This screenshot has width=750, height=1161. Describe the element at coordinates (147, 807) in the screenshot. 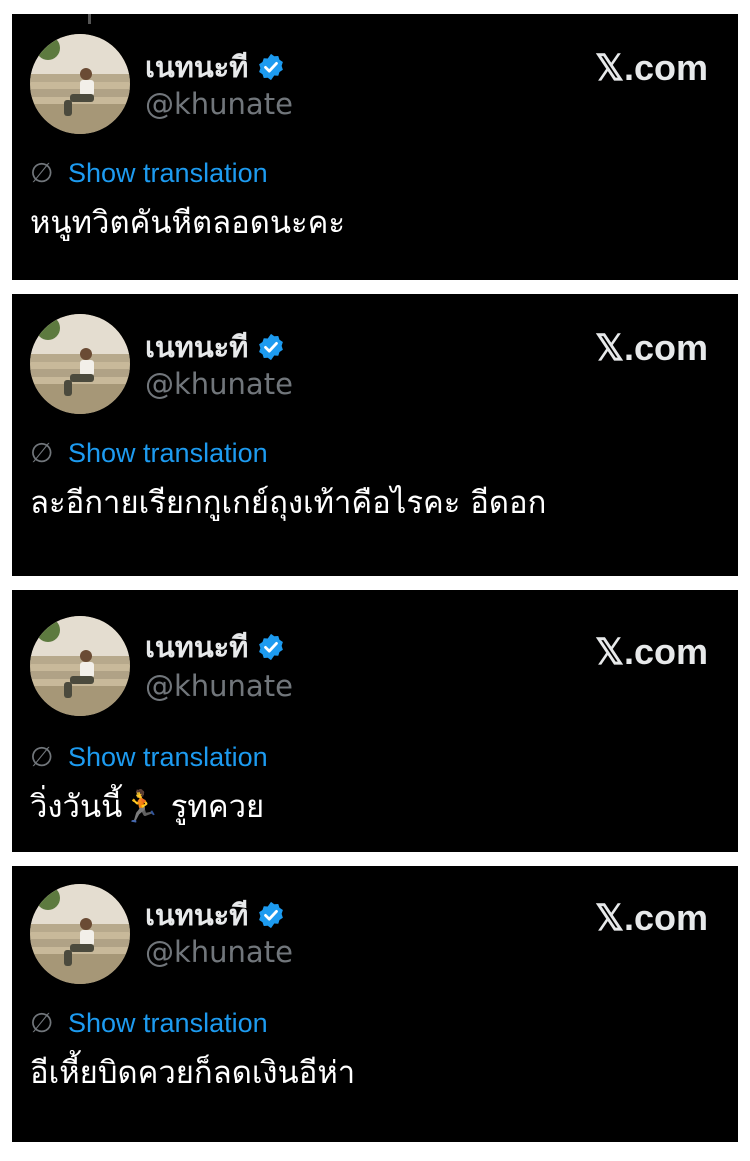

I see `tweet-text: วิ่งวันนี้🏃 รูทควย` at that location.